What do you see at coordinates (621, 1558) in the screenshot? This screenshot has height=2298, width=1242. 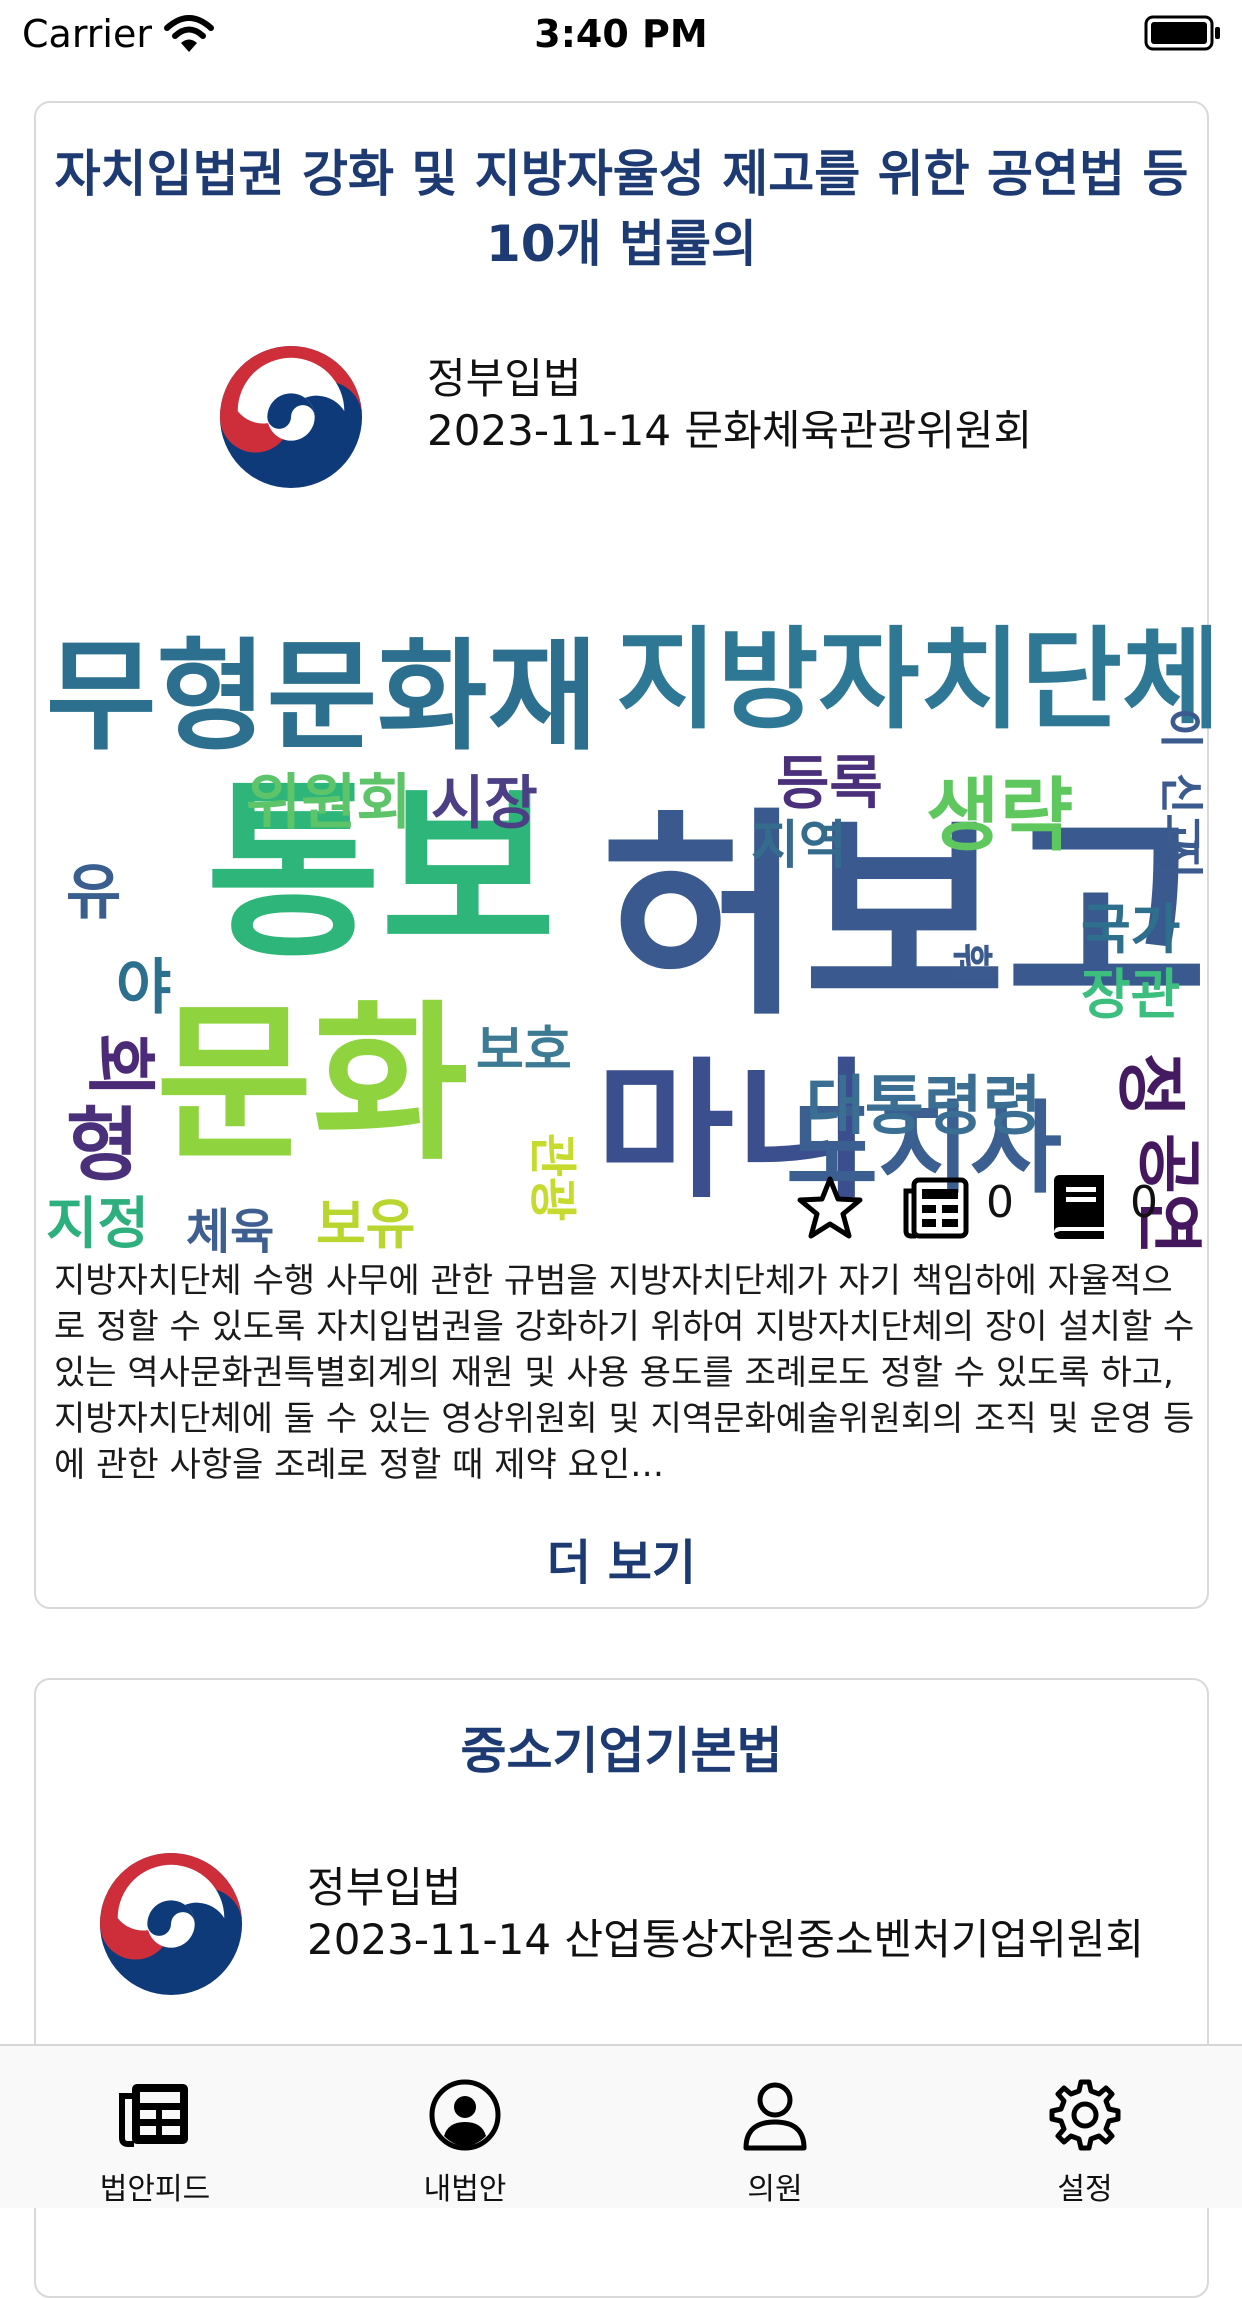 I see `more-button: 더 보기` at bounding box center [621, 1558].